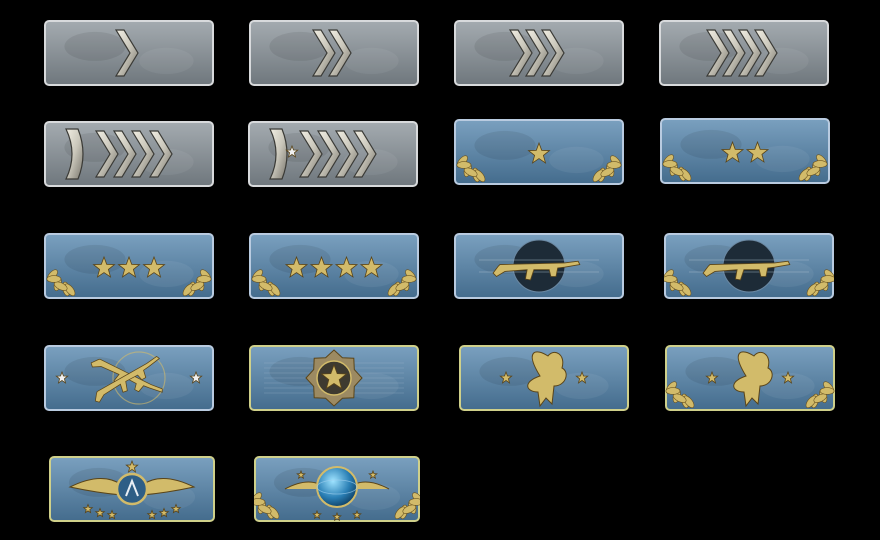 The width and height of the screenshot is (880, 540). I want to click on rank-icon-star-medal, so click(334, 378).